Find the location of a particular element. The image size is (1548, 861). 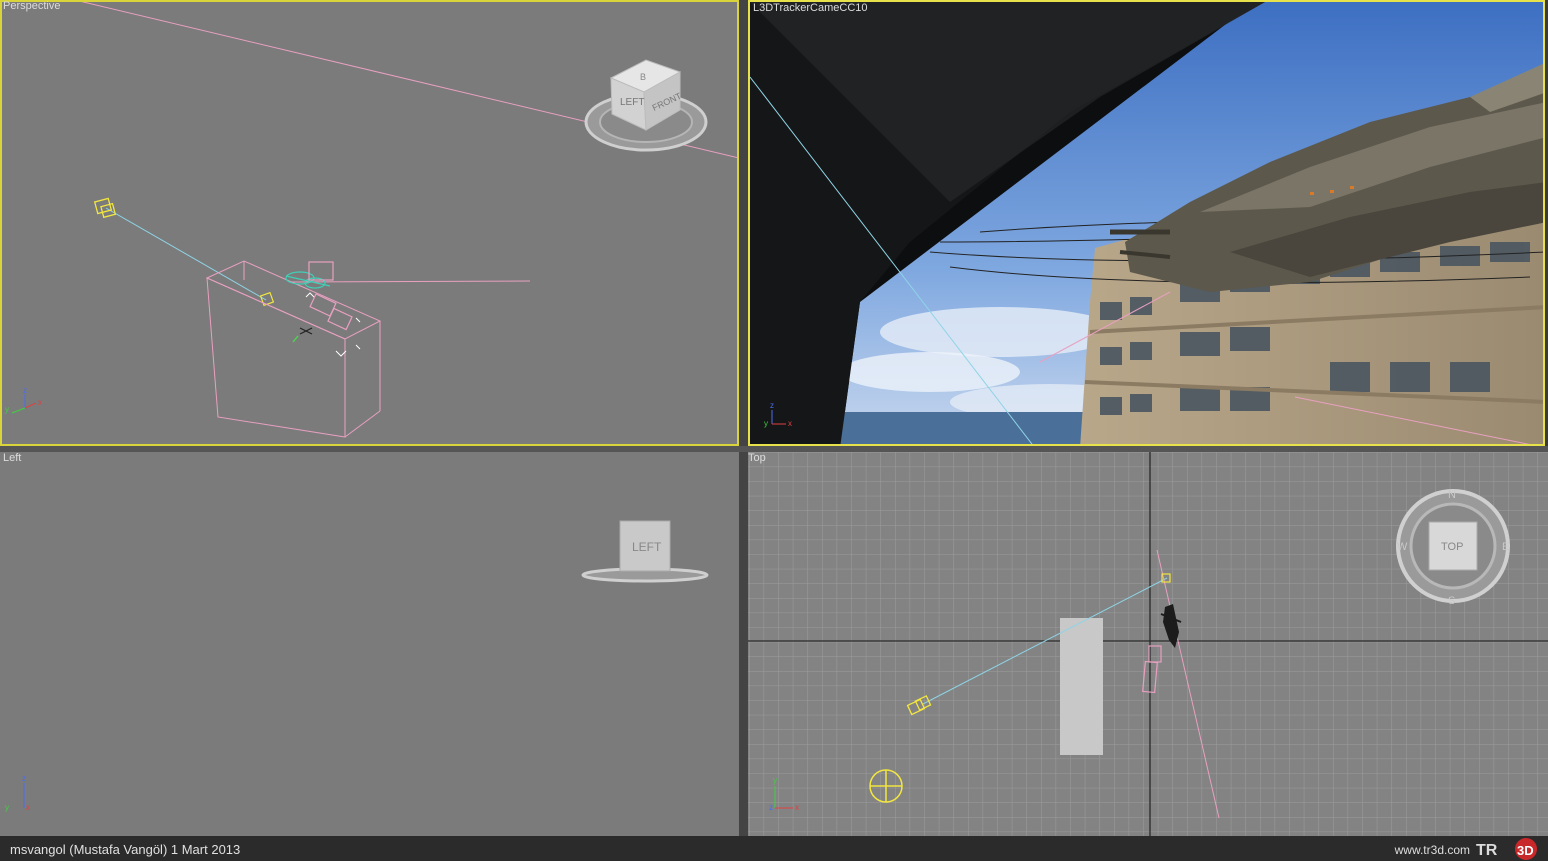

viewcube-left: LEFT is located at coordinates (645, 551).